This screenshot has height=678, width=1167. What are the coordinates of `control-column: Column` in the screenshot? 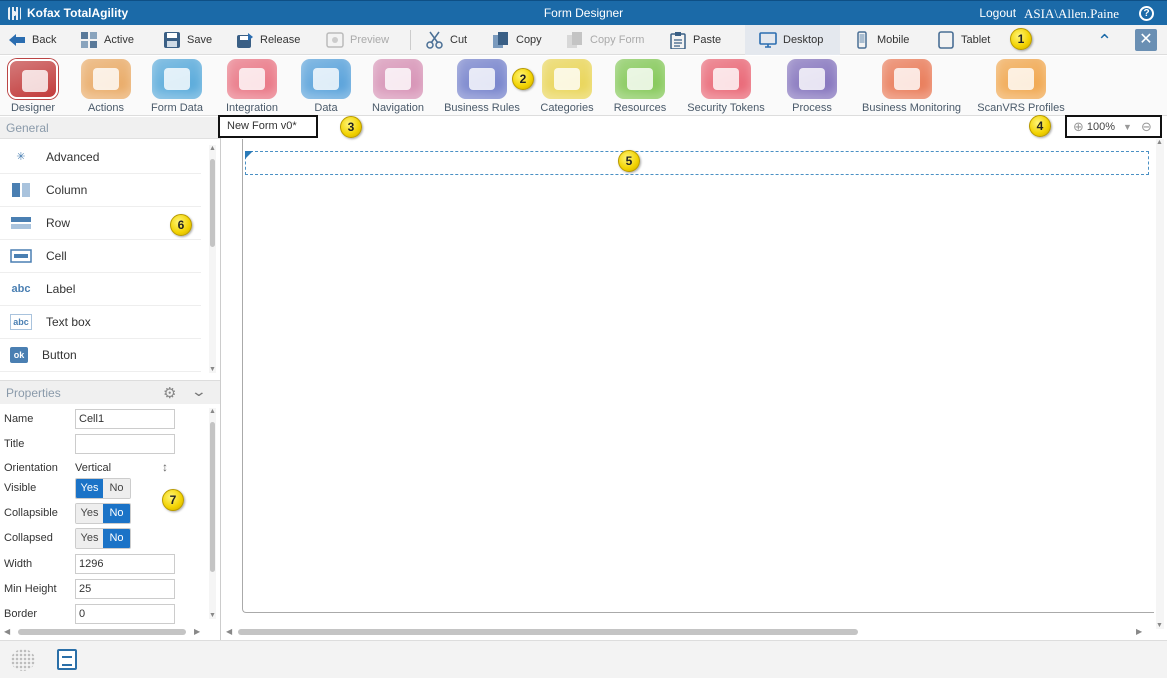 It's located at (100, 190).